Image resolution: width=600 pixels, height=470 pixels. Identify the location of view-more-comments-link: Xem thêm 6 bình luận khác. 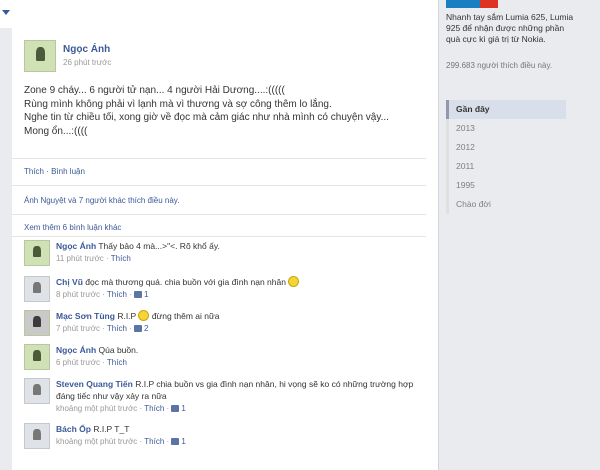
(72, 227).